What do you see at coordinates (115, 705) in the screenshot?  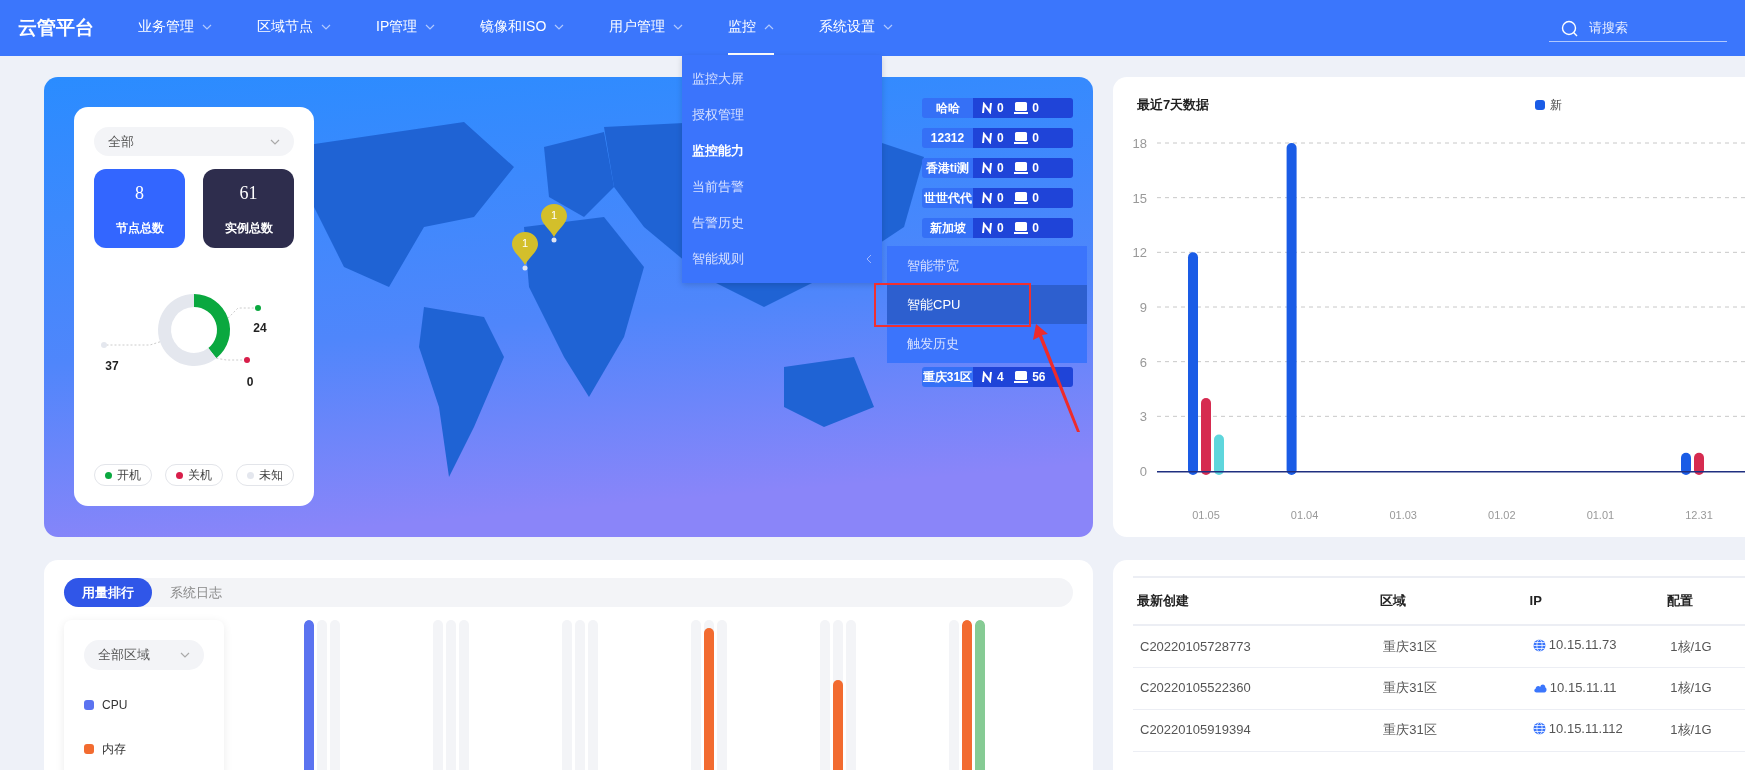 I see `legend-label: CPU` at bounding box center [115, 705].